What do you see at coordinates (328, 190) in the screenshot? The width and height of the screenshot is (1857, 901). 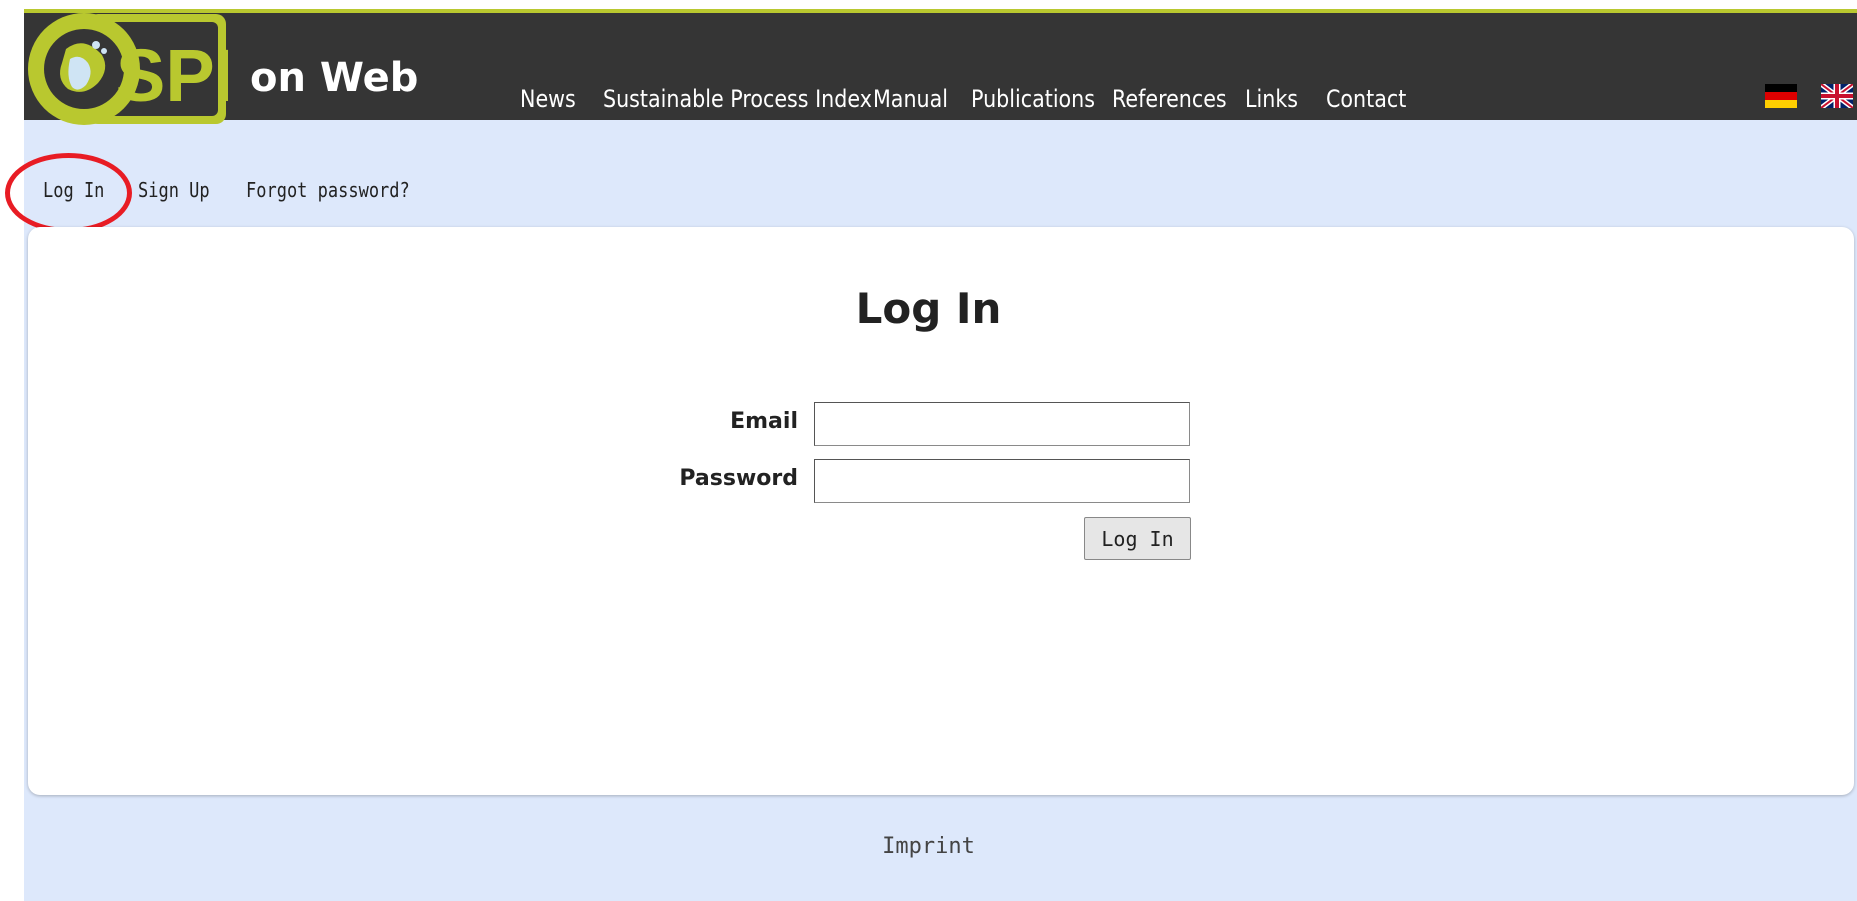 I see `subnav-forgot-password: Forgot password?` at bounding box center [328, 190].